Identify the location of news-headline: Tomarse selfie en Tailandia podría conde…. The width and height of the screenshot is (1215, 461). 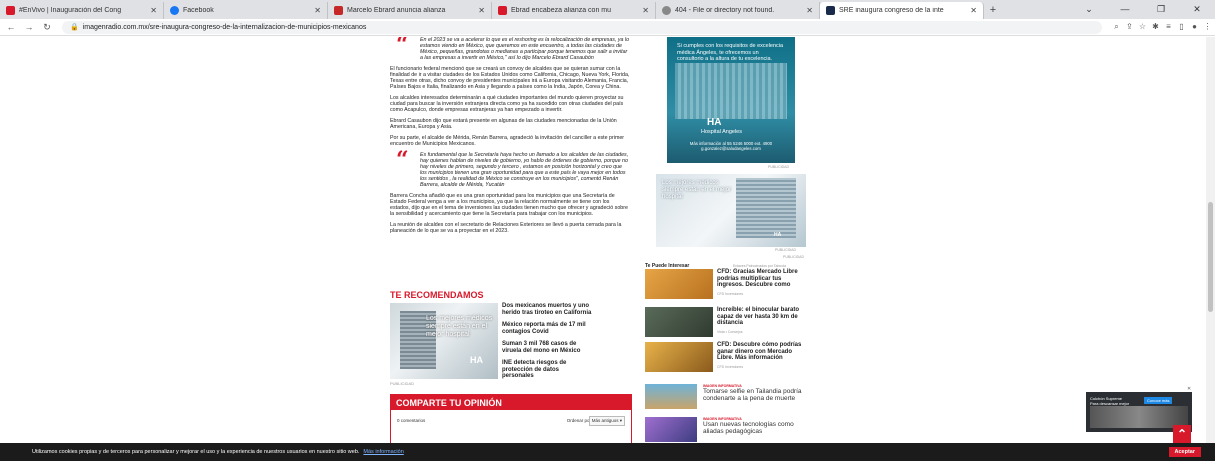
(752, 395).